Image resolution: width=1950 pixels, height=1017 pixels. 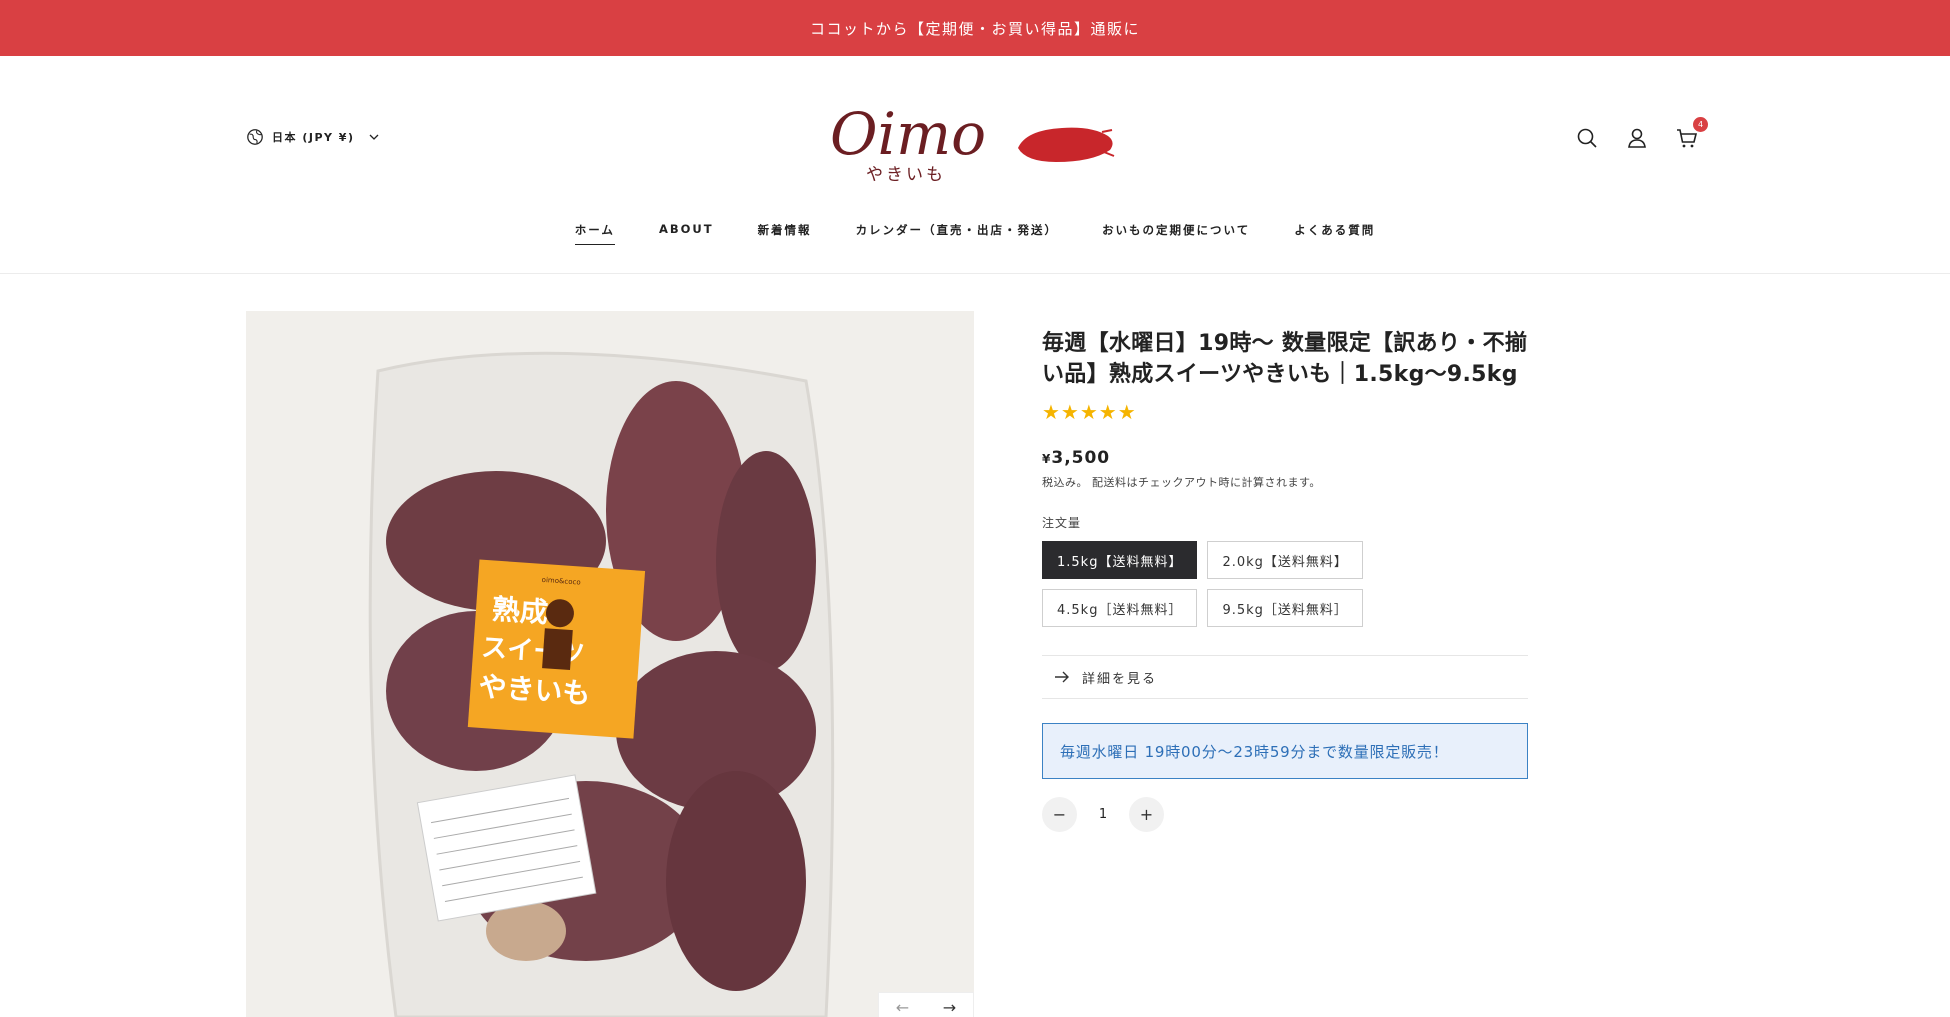 I want to click on announcement-text: ココットから【定期便・お買い得品】通販に, so click(x=974, y=28).